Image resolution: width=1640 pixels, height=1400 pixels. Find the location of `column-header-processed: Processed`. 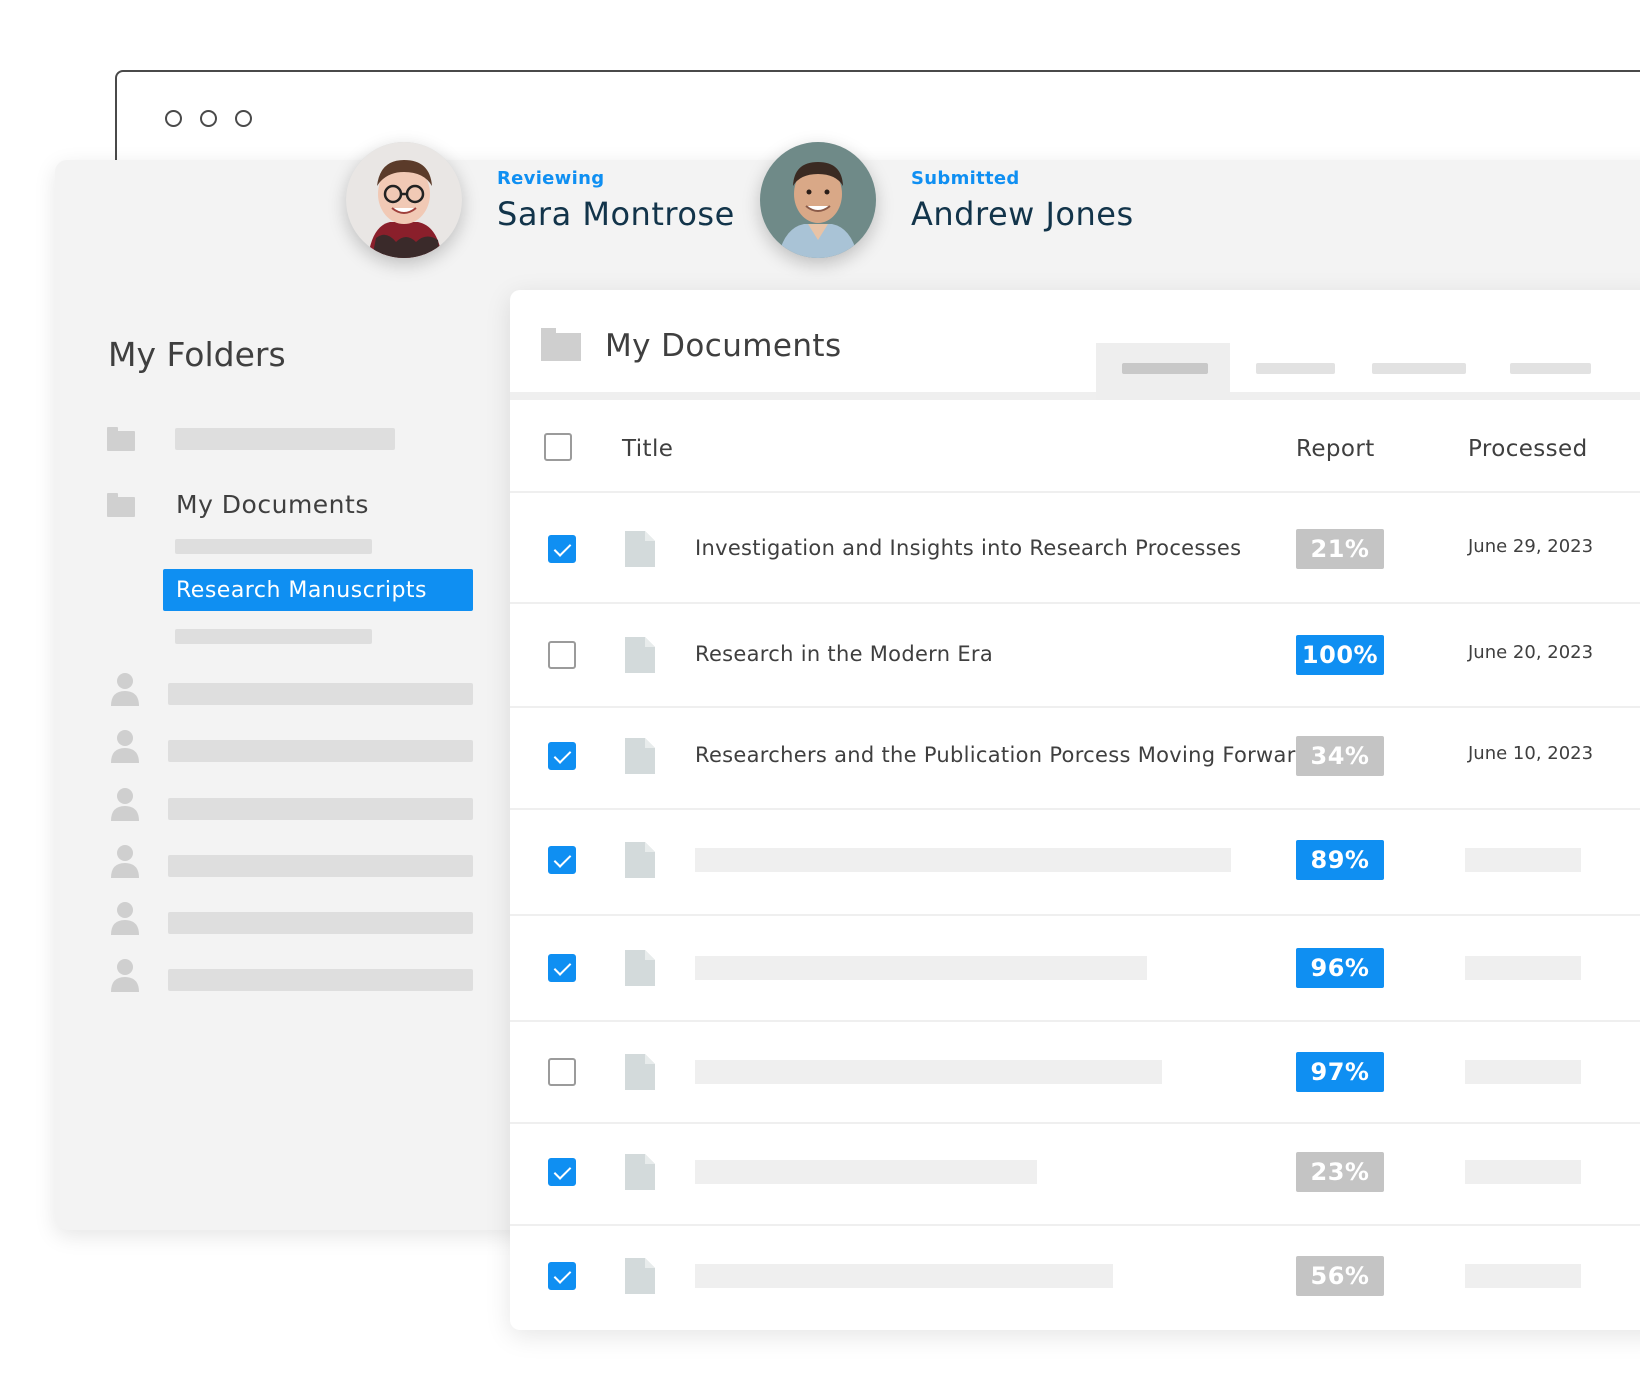

column-header-processed: Processed is located at coordinates (1528, 449).